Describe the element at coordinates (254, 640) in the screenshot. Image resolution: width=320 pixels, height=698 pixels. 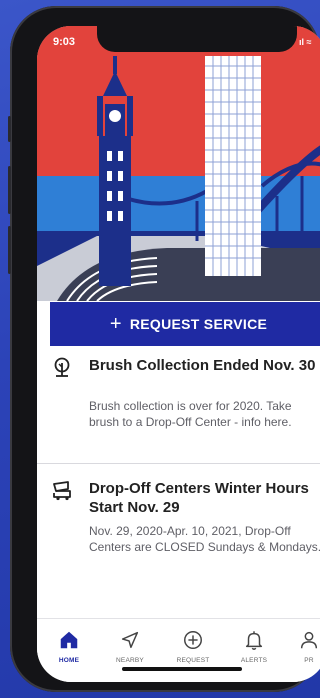
I see `bell-icon` at that location.